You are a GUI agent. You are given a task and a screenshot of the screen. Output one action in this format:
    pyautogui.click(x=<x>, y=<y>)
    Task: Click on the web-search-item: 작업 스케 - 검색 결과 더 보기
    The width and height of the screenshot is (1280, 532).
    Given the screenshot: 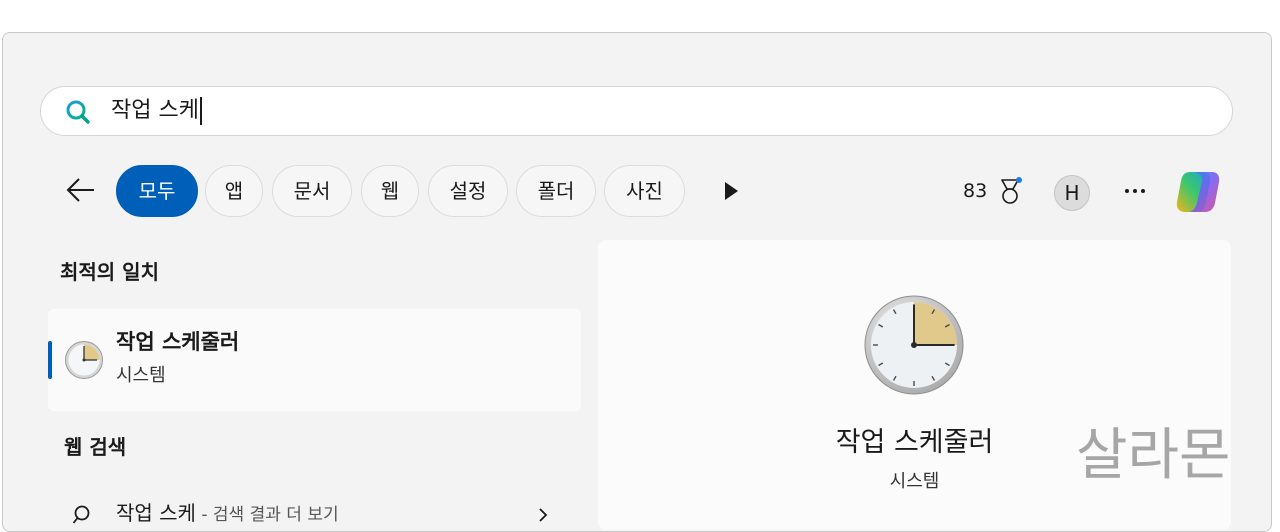 What is the action you would take?
    pyautogui.click(x=314, y=512)
    